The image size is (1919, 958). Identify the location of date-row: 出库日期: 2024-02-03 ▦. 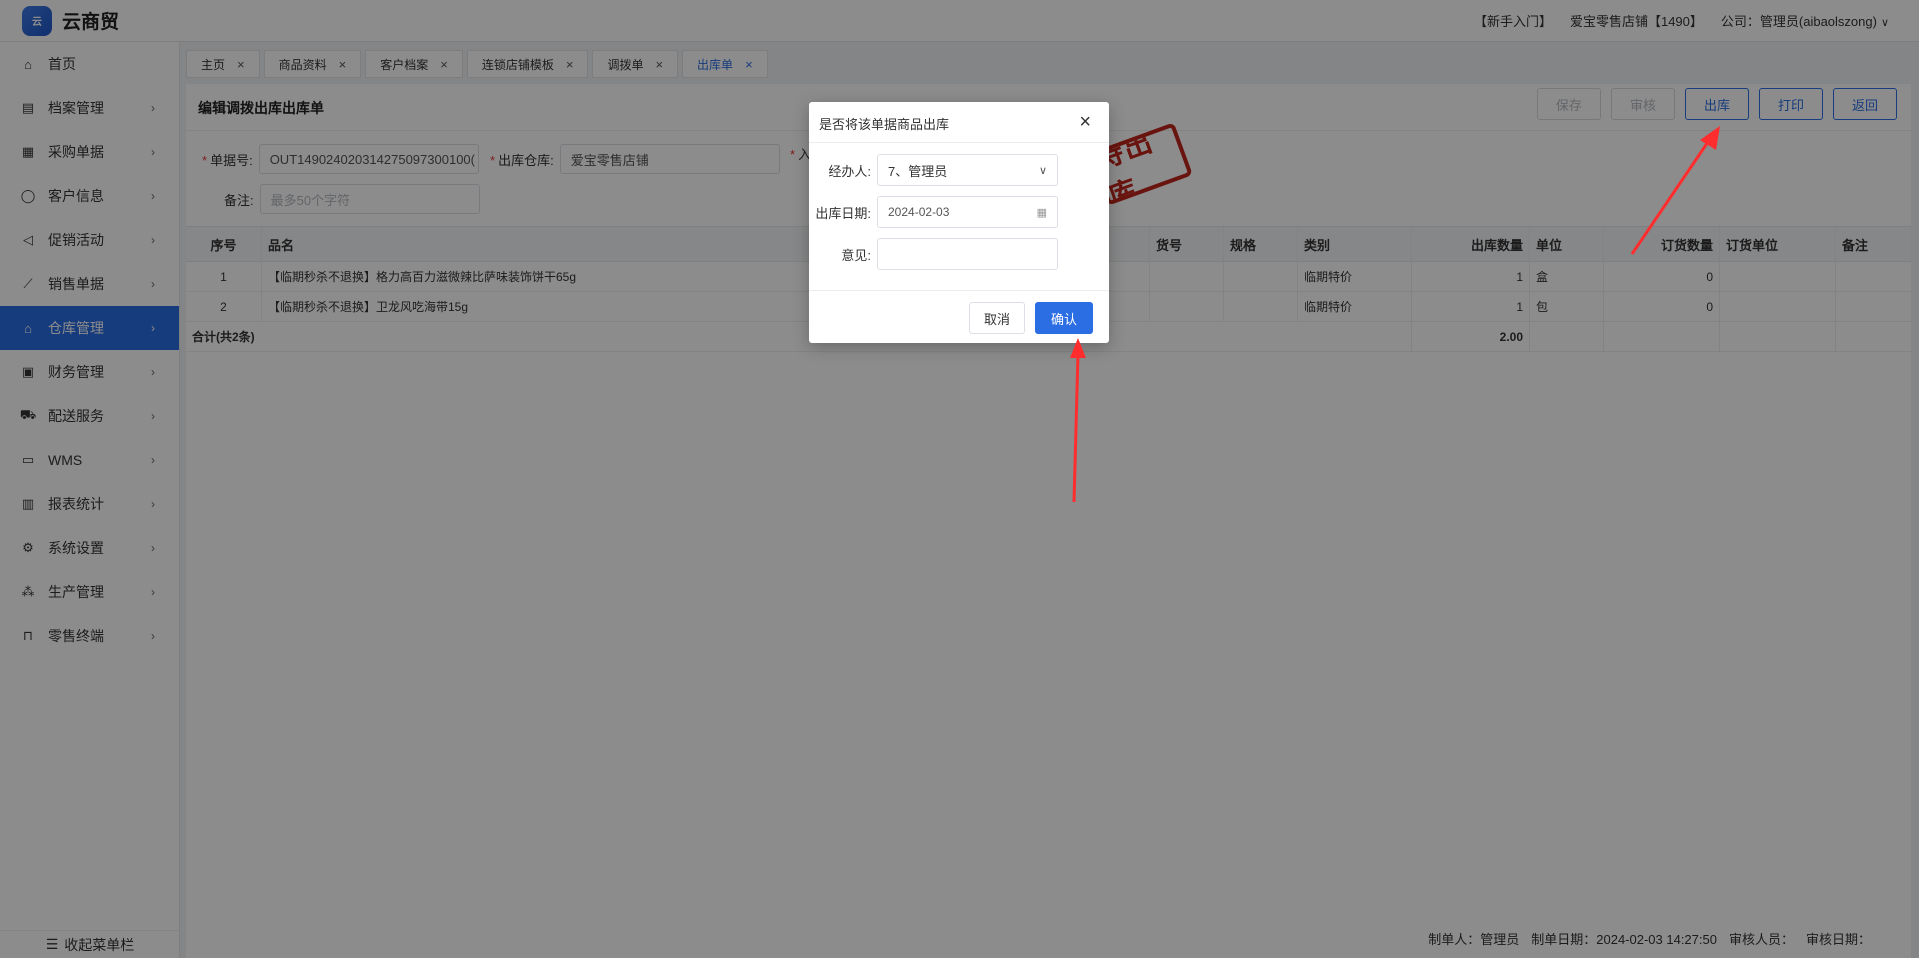
(933, 212).